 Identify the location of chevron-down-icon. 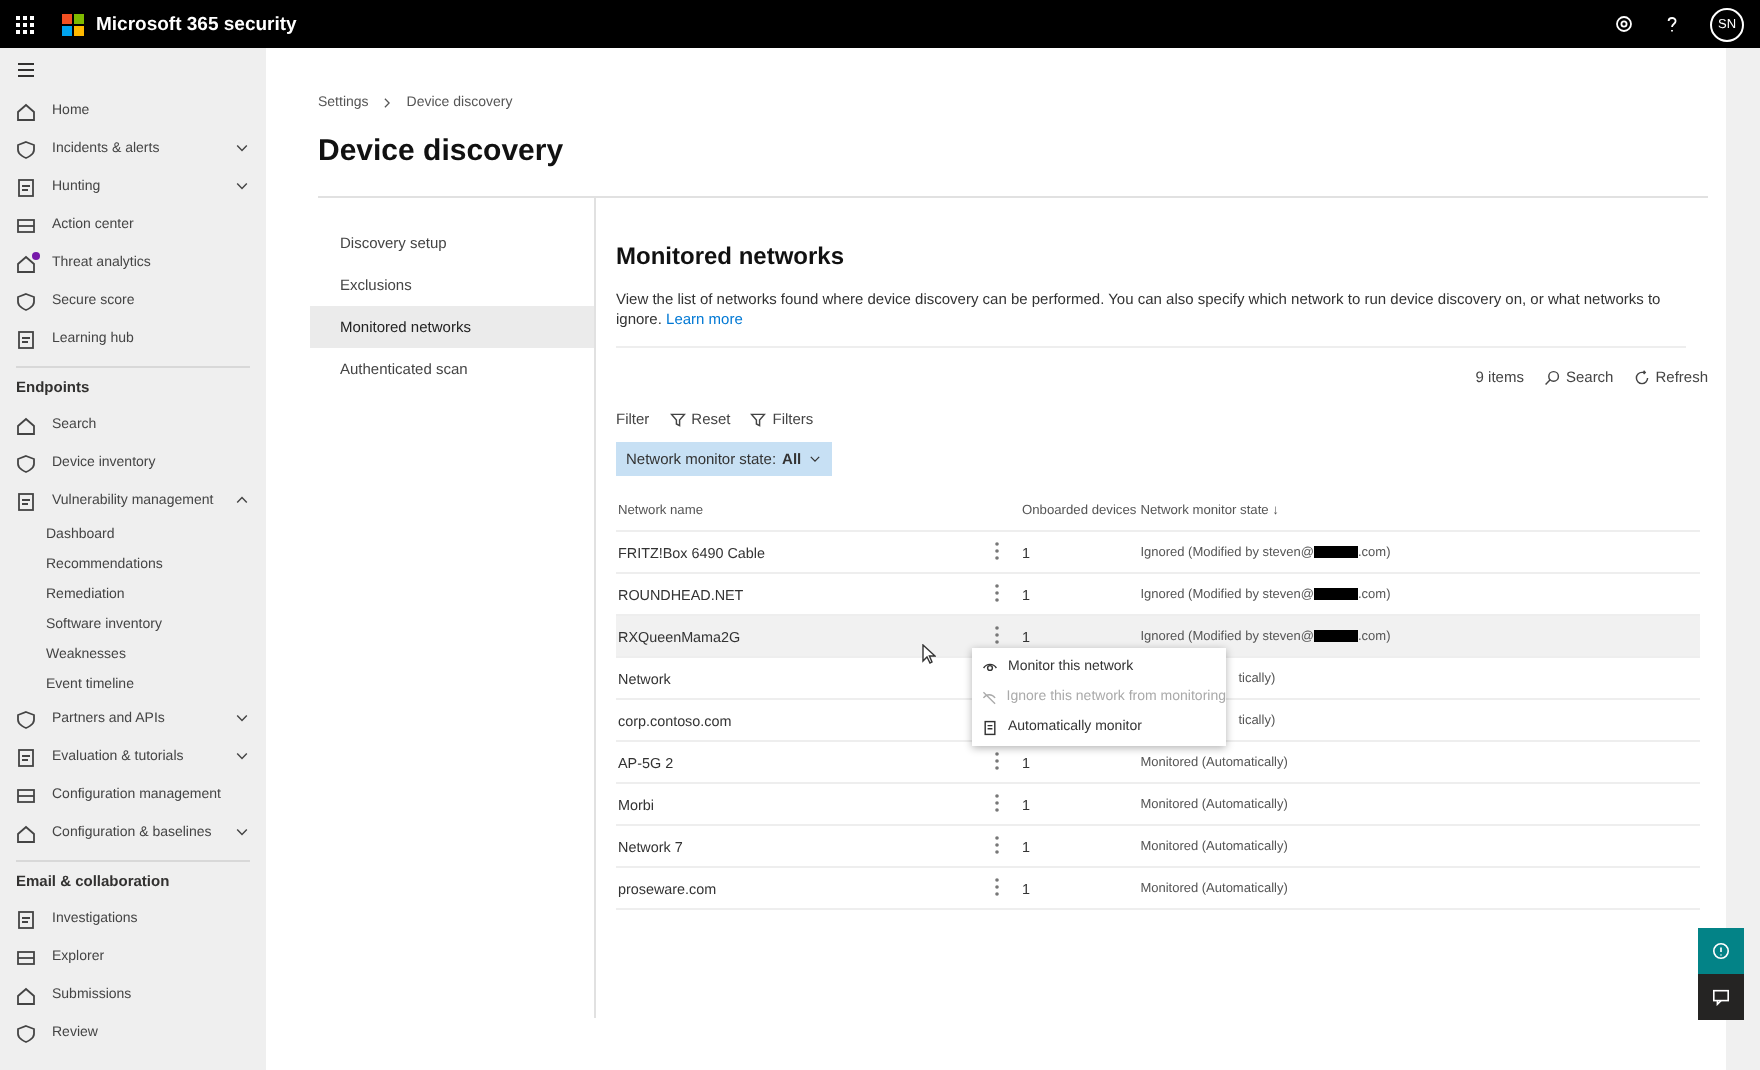
(814, 459).